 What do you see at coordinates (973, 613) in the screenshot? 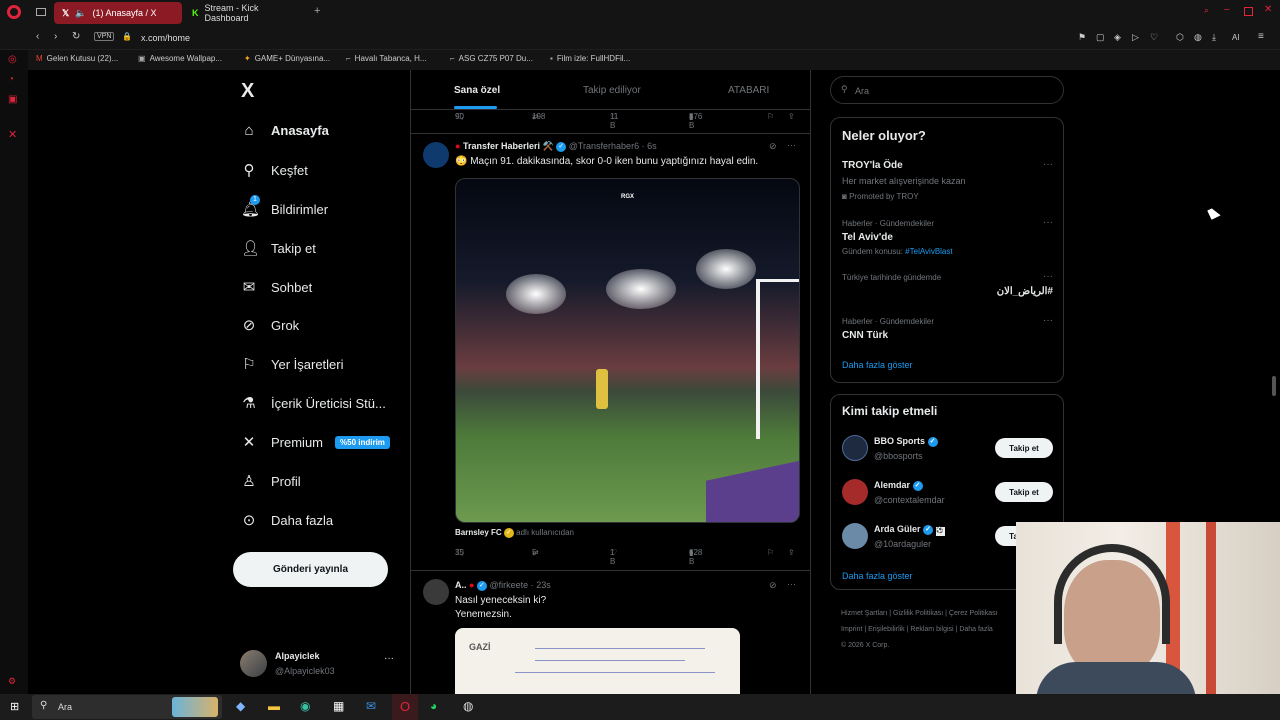
I see `footer-link: Çerez Politikası` at bounding box center [973, 613].